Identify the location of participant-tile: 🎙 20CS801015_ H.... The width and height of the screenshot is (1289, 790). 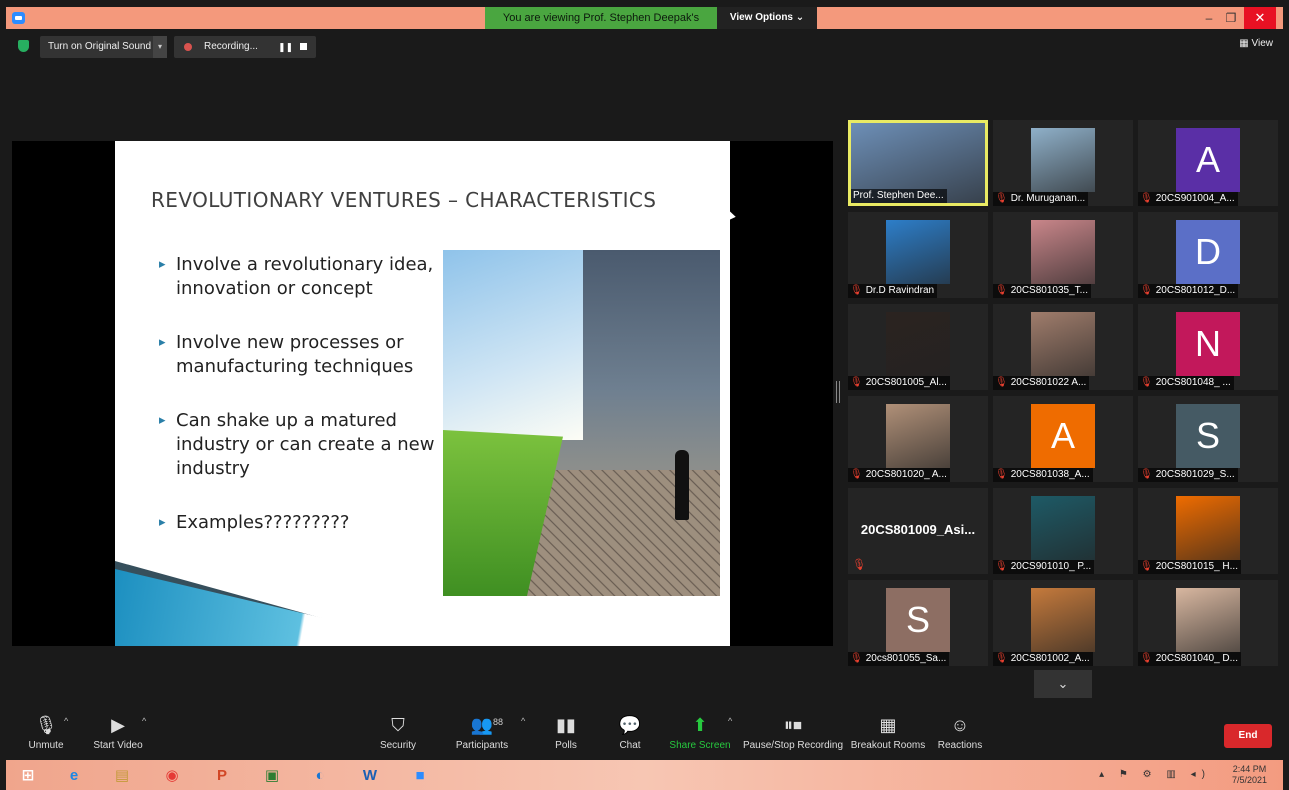
(1208, 531).